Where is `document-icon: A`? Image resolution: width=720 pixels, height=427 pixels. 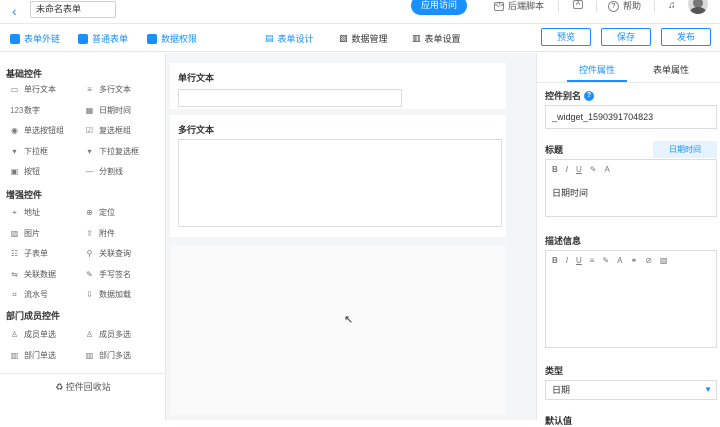
document-icon: A is located at coordinates (578, 4).